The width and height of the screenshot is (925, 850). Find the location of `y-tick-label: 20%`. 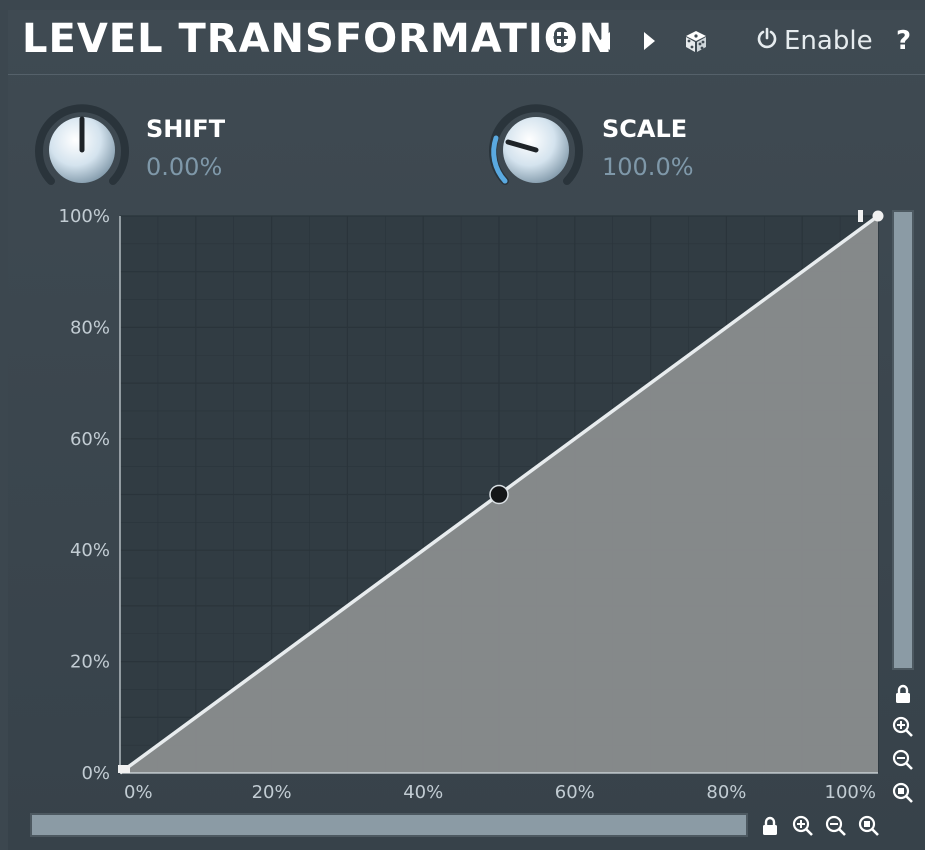

y-tick-label: 20% is located at coordinates (90, 662).